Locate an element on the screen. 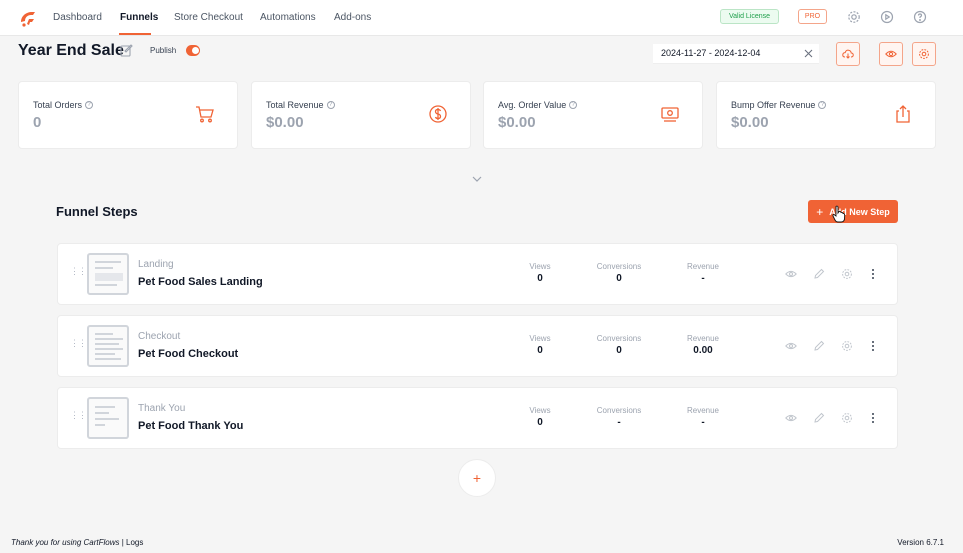 This screenshot has width=963, height=553. stat-label: Total Revenue is located at coordinates (295, 105).